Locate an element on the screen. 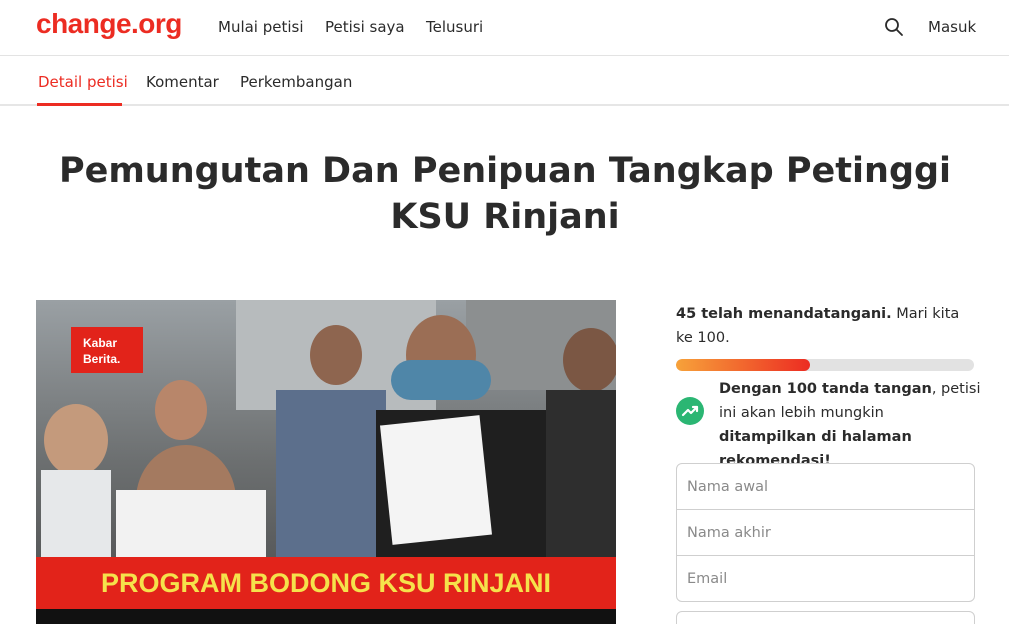  nav-browse: Telusuri is located at coordinates (454, 27).